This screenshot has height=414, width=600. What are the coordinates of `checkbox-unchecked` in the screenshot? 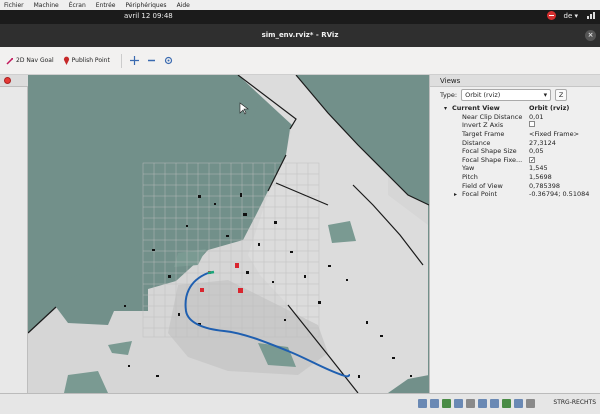 It's located at (532, 124).